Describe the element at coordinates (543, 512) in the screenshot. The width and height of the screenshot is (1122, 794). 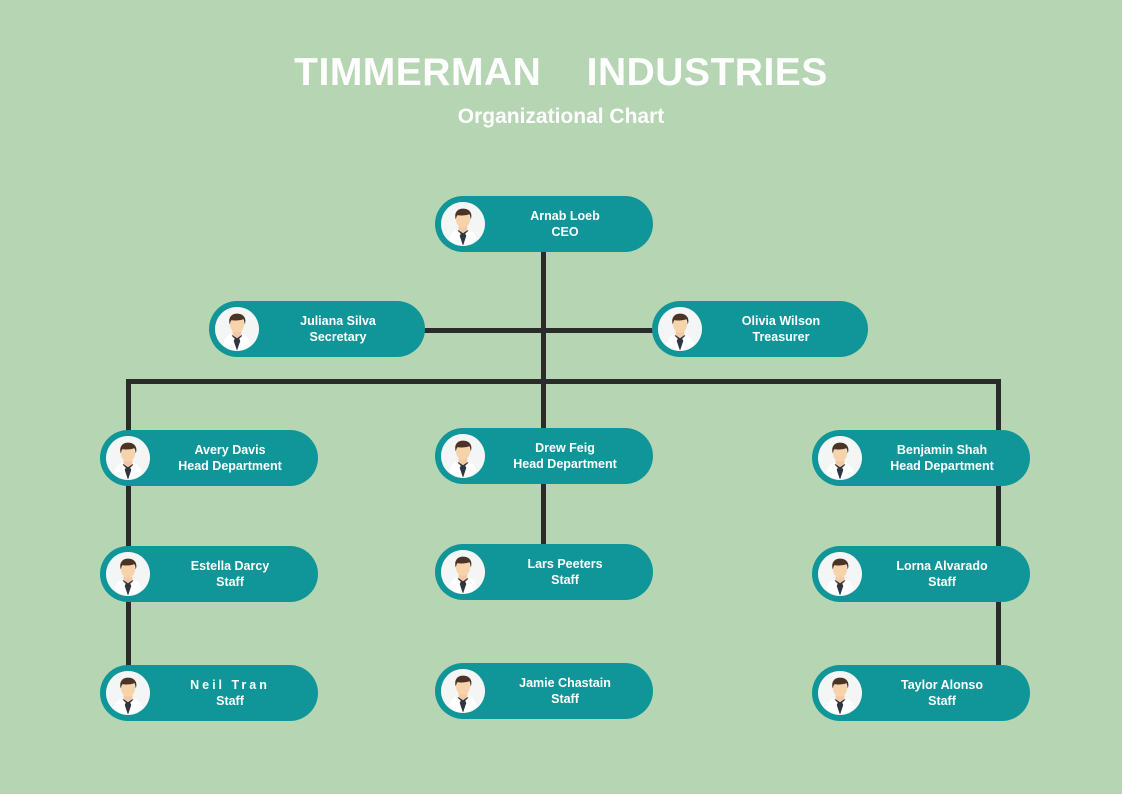
I see `connector-mid-head-to-staff` at that location.